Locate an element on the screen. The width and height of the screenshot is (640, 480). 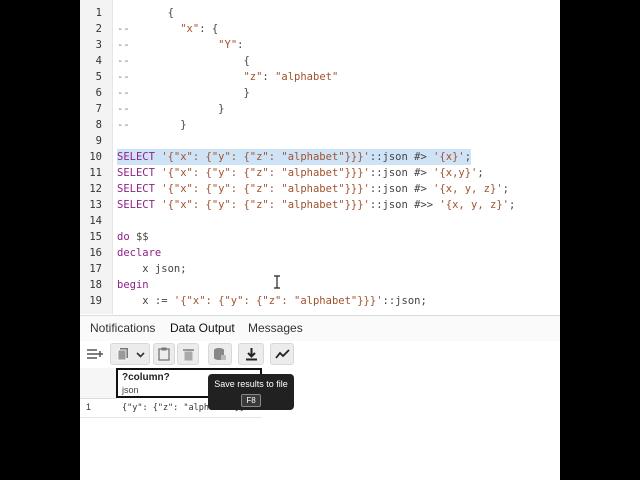
code-token: ::json #>> is located at coordinates (404, 205).